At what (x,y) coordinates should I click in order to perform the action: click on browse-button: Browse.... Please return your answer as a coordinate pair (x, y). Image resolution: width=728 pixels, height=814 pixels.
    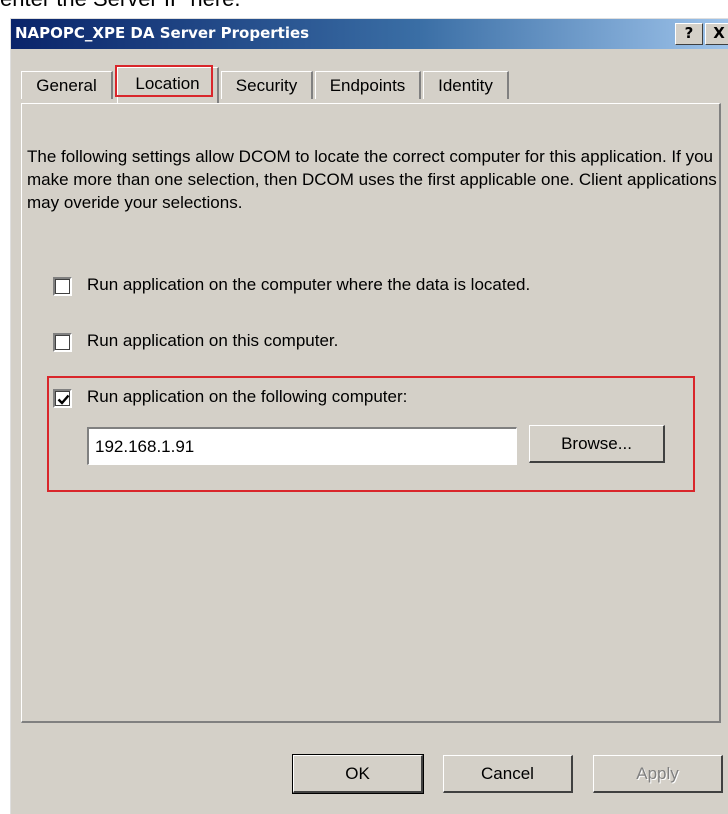
    Looking at the image, I should click on (597, 444).